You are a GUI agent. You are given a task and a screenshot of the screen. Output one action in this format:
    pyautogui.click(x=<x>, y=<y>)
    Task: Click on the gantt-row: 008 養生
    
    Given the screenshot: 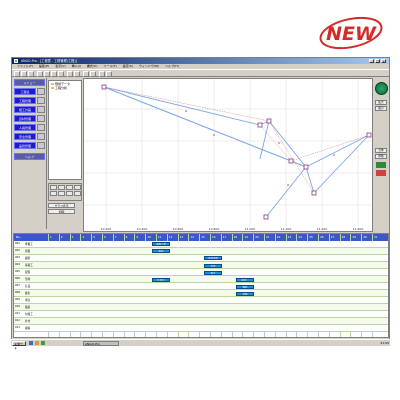 What is the action you would take?
    pyautogui.click(x=201, y=293)
    